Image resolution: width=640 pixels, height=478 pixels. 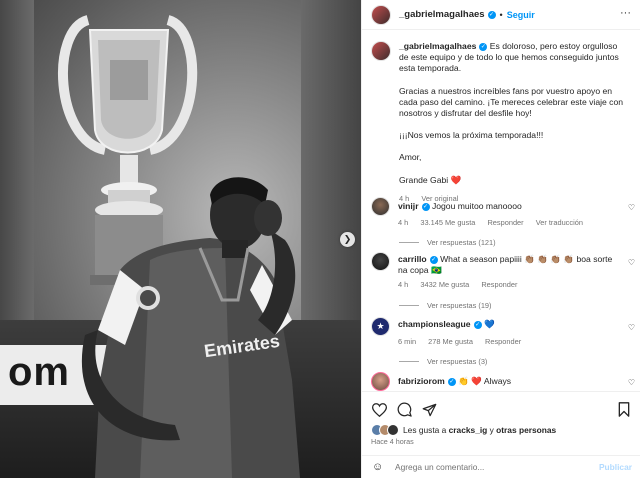 What do you see at coordinates (425, 430) in the screenshot?
I see `likes-prefix: Les gusta a` at bounding box center [425, 430].